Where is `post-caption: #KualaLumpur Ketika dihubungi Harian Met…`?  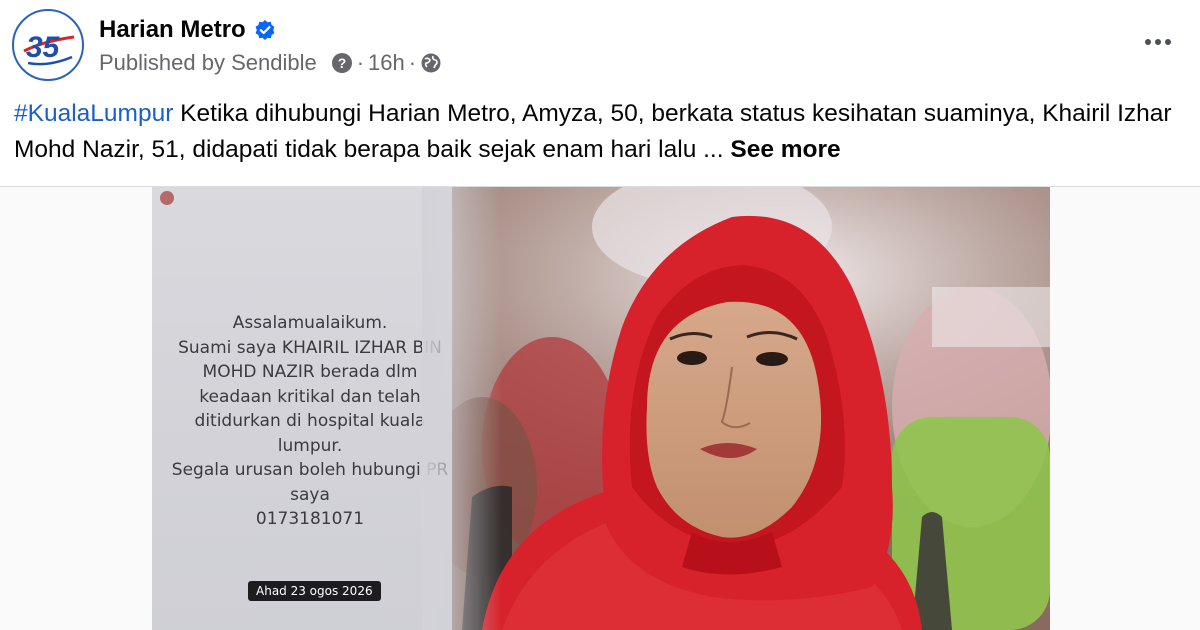 post-caption: #KualaLumpur Ketika dihubungi Harian Met… is located at coordinates (602, 132).